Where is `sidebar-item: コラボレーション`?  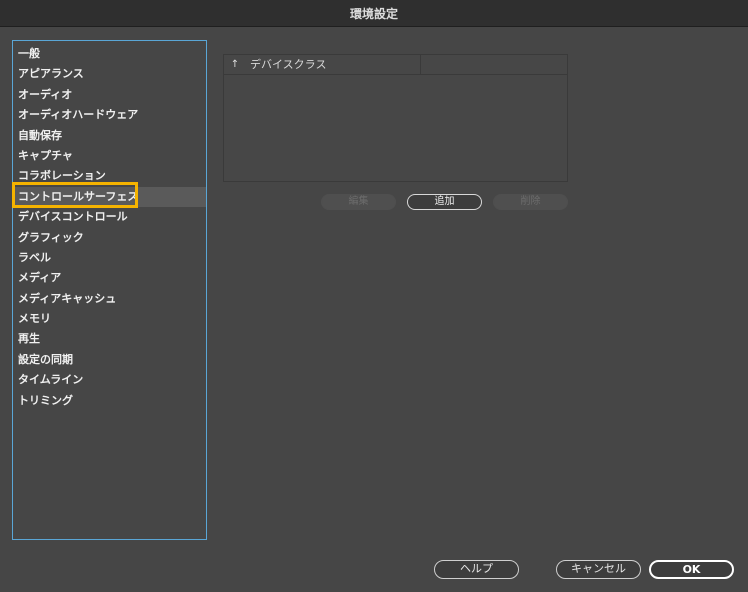
sidebar-item: コラボレーション is located at coordinates (109, 176).